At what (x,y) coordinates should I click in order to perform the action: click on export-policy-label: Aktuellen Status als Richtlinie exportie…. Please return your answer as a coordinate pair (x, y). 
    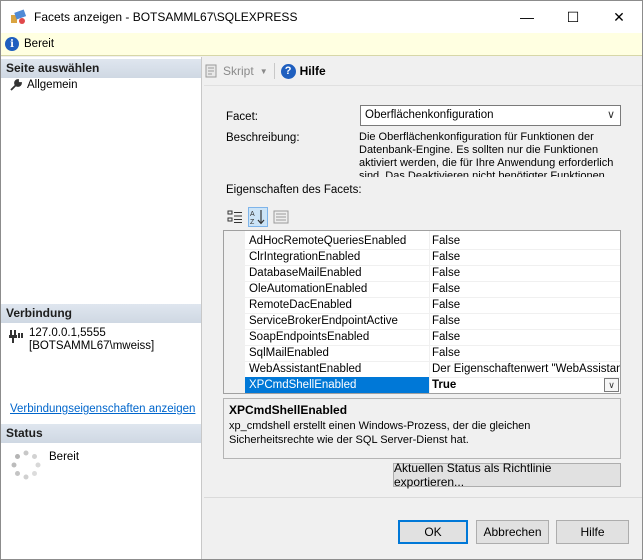
    Looking at the image, I should click on (473, 475).